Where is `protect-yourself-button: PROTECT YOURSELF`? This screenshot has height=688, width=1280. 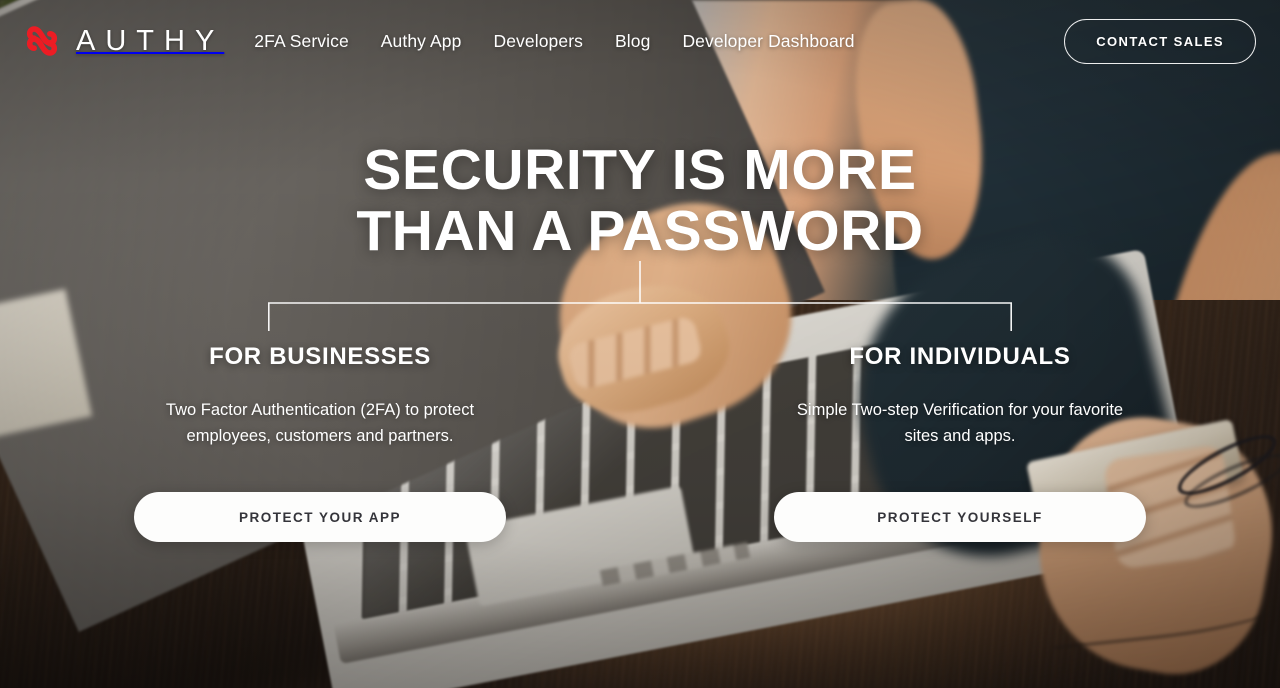 protect-yourself-button: PROTECT YOURSELF is located at coordinates (960, 517).